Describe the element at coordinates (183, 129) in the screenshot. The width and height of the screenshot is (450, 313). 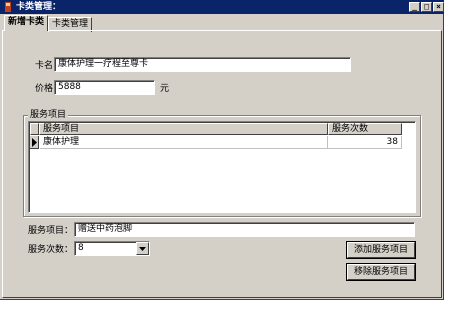
I see `column-header-service-item: 服务项目` at that location.